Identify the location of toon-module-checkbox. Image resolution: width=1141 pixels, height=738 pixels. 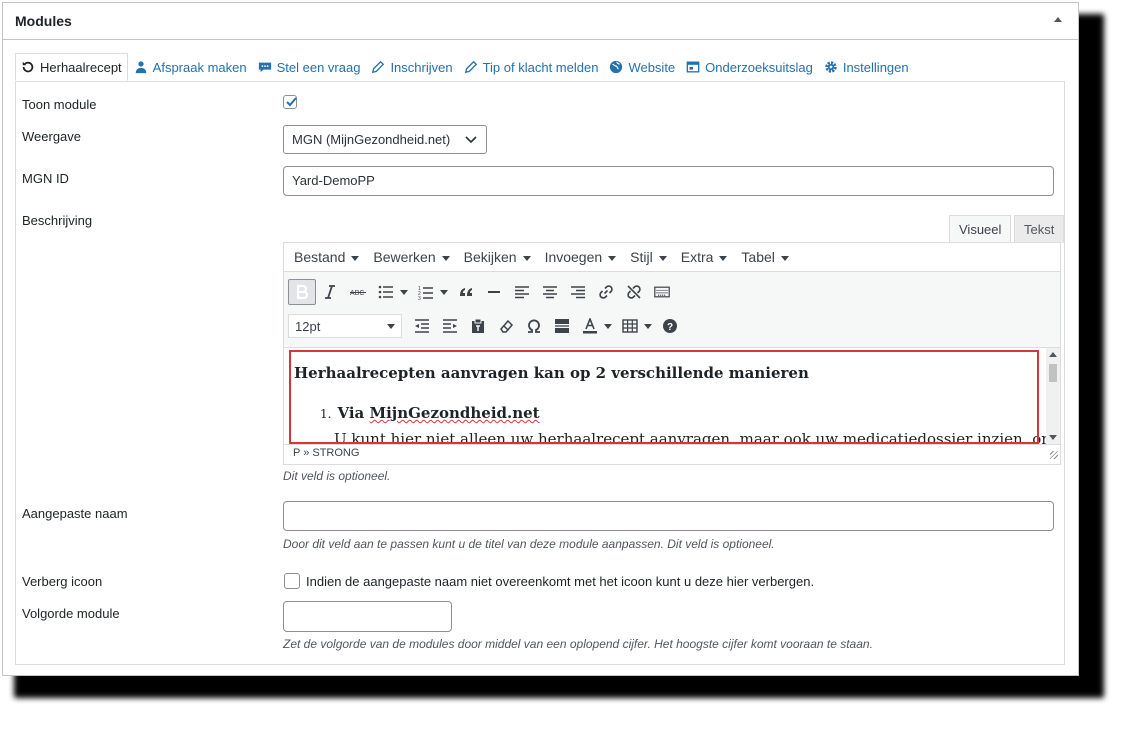
(290, 102).